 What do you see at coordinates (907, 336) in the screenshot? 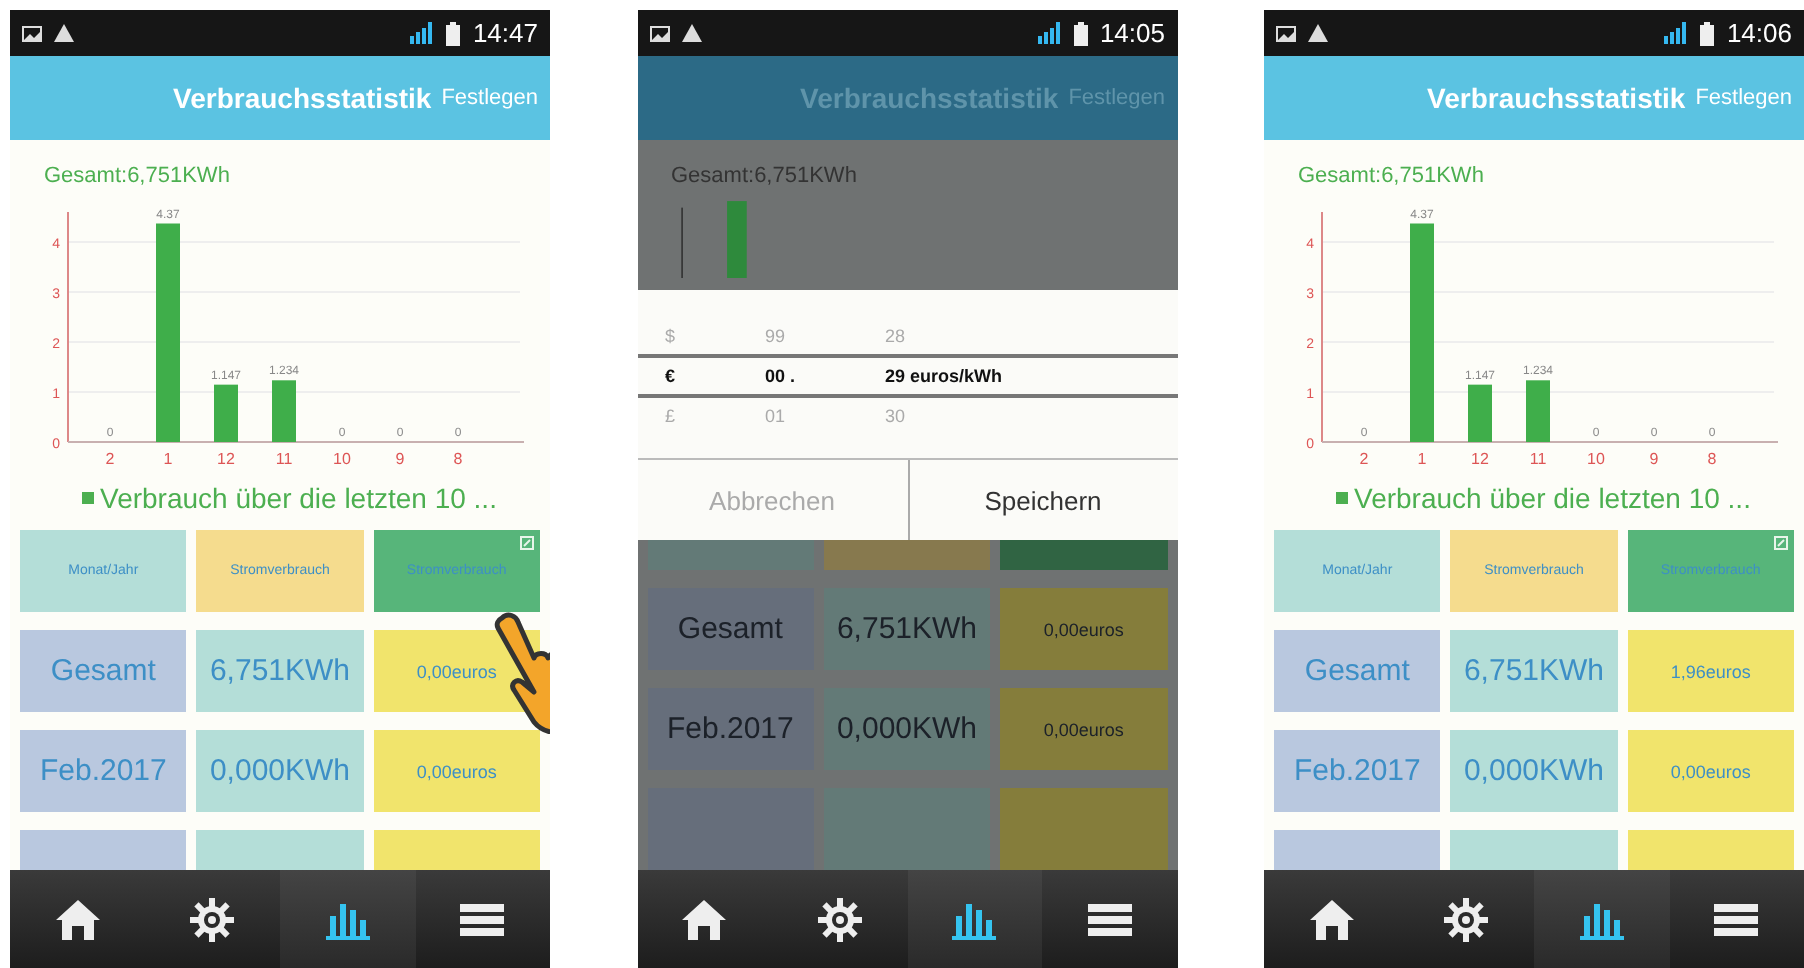
I see `picker-row: $ 99 28` at bounding box center [907, 336].